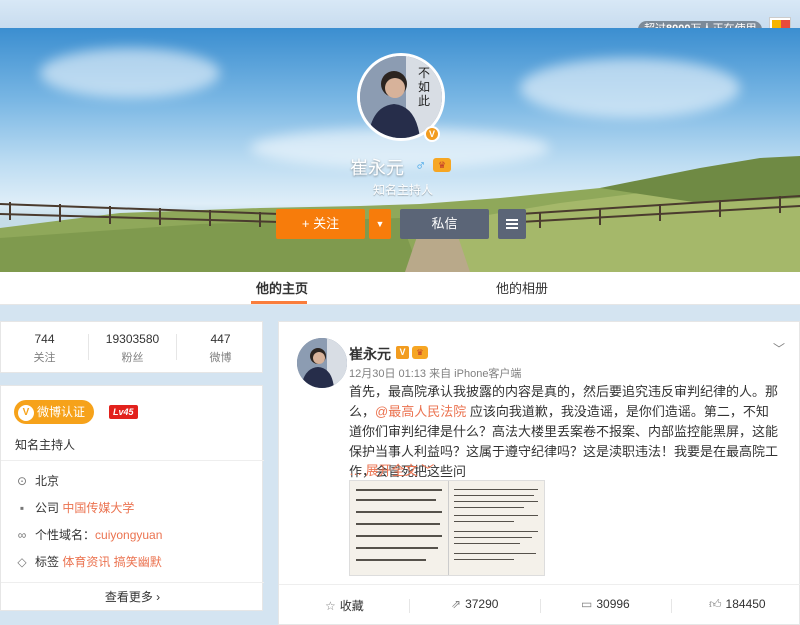 Image resolution: width=800 pixels, height=625 pixels. What do you see at coordinates (387, 374) in the screenshot?
I see `post-time: 12月30日 01:13` at bounding box center [387, 374].